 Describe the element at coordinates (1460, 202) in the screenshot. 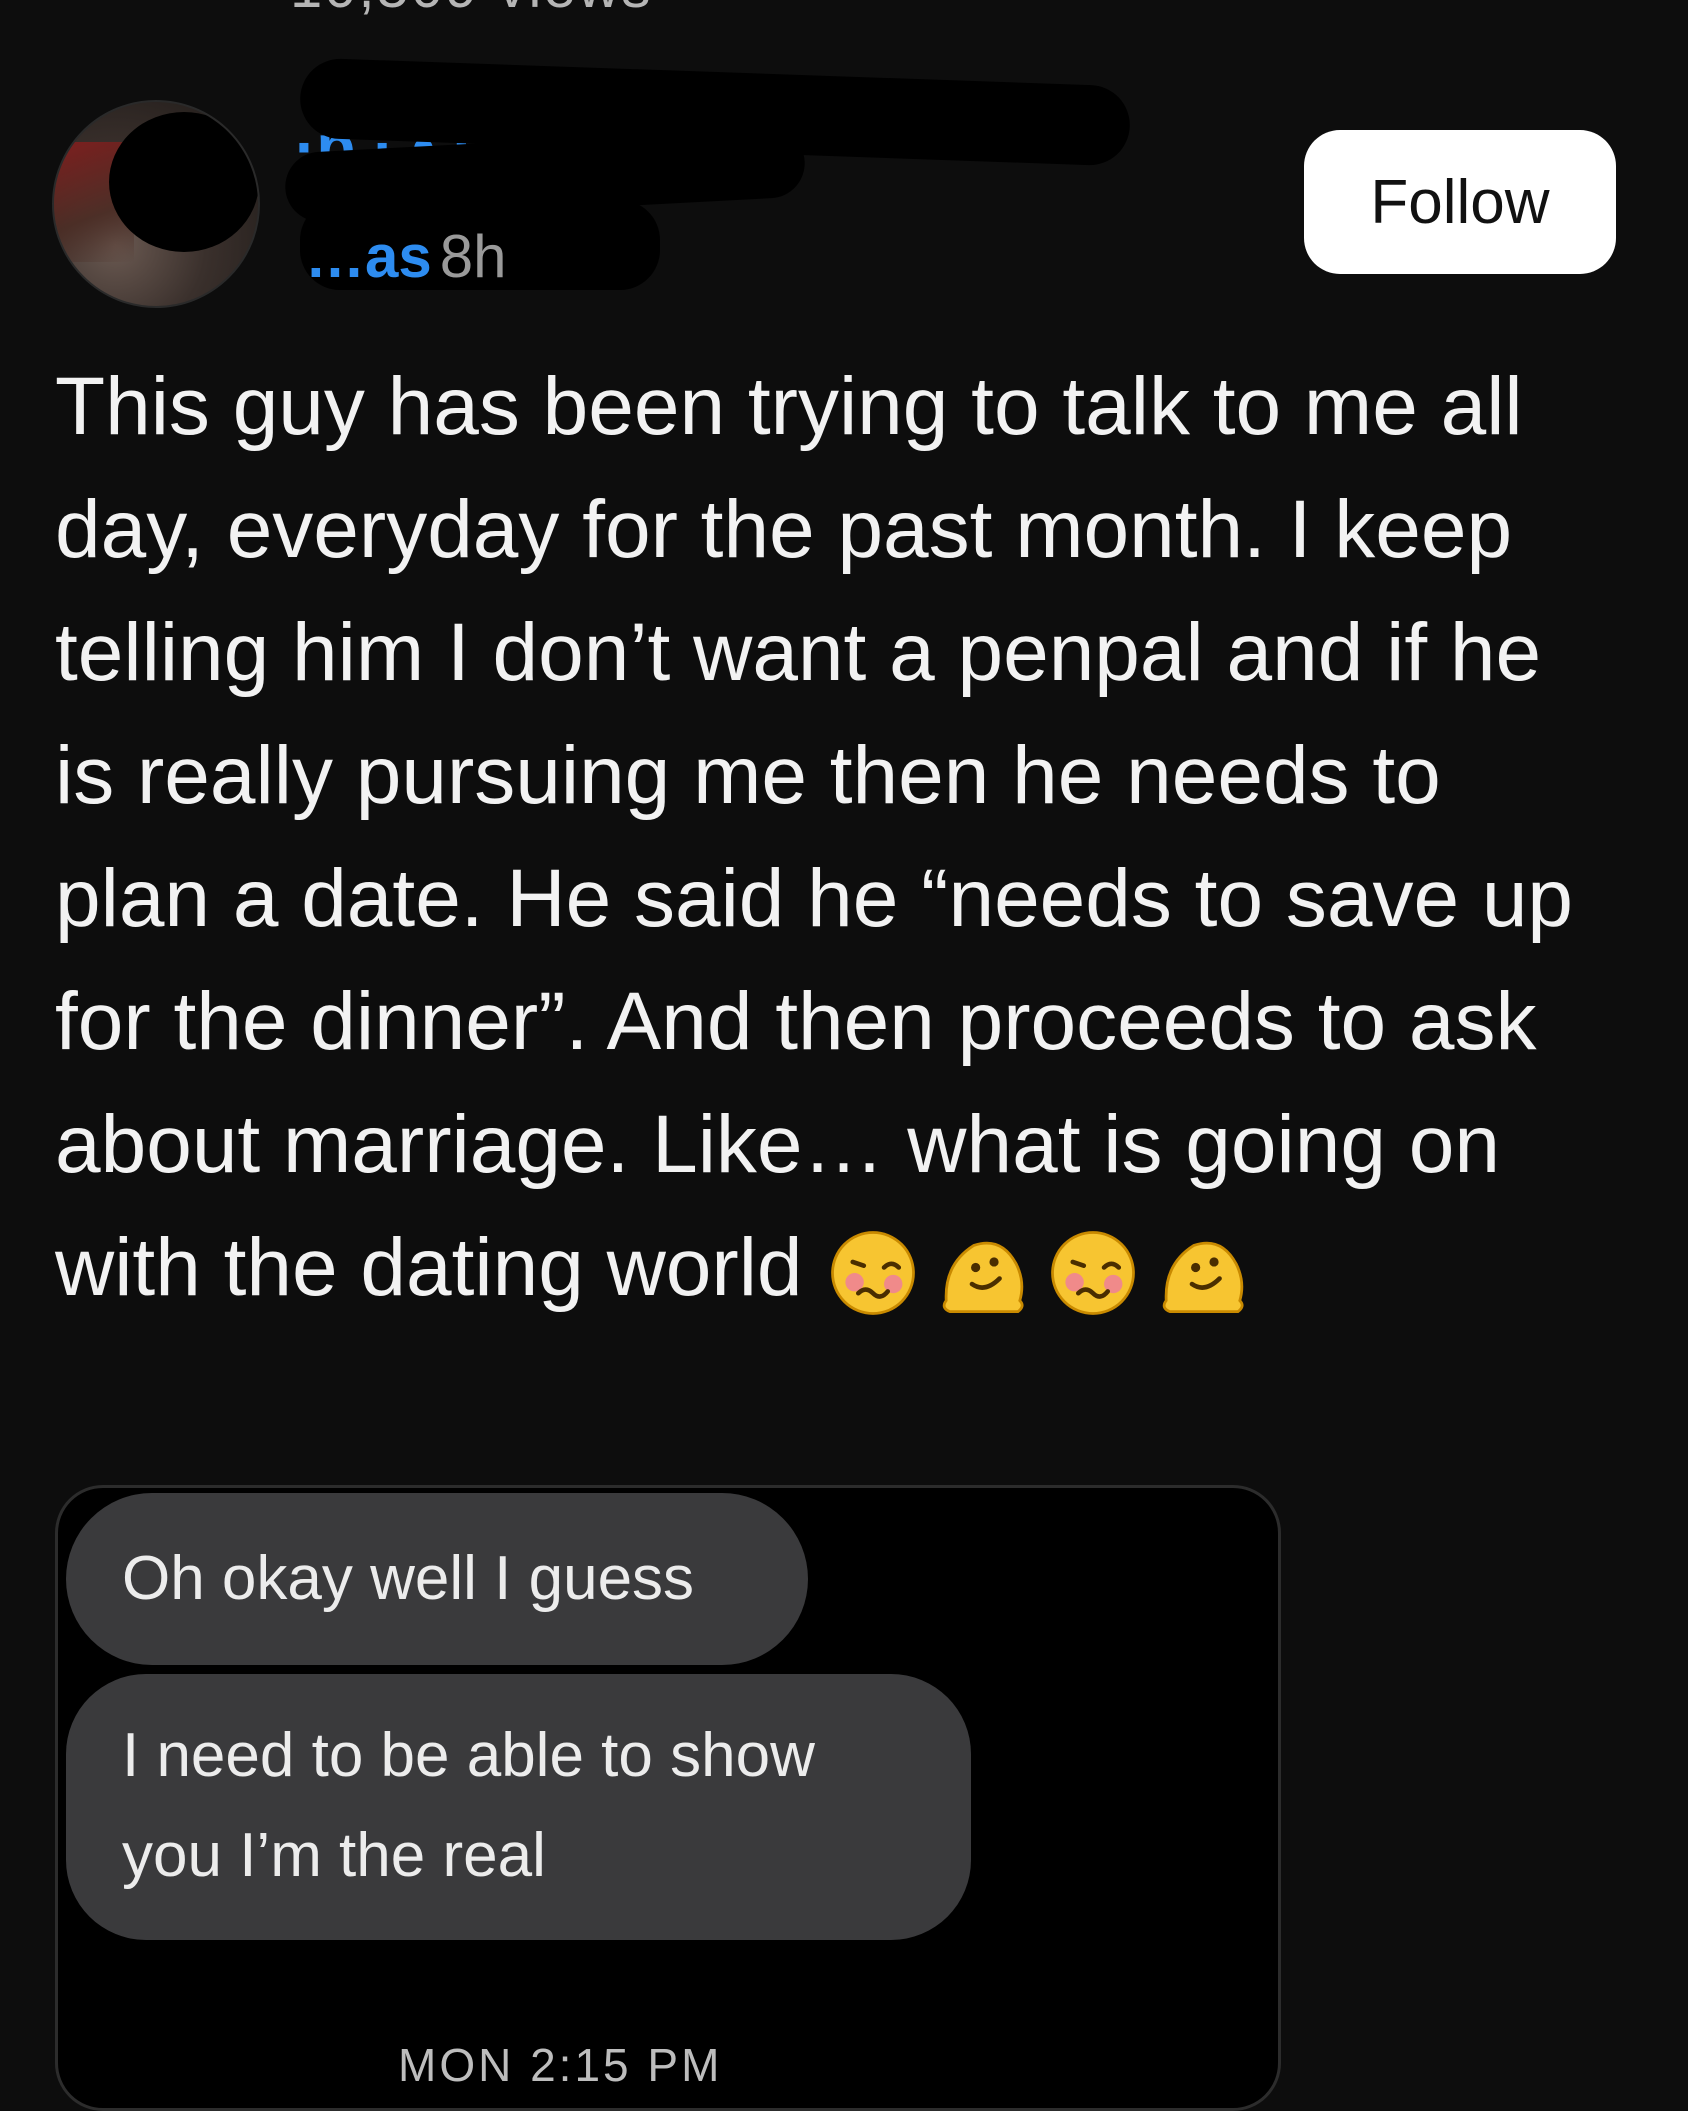

I see `follow-button: Follow` at that location.